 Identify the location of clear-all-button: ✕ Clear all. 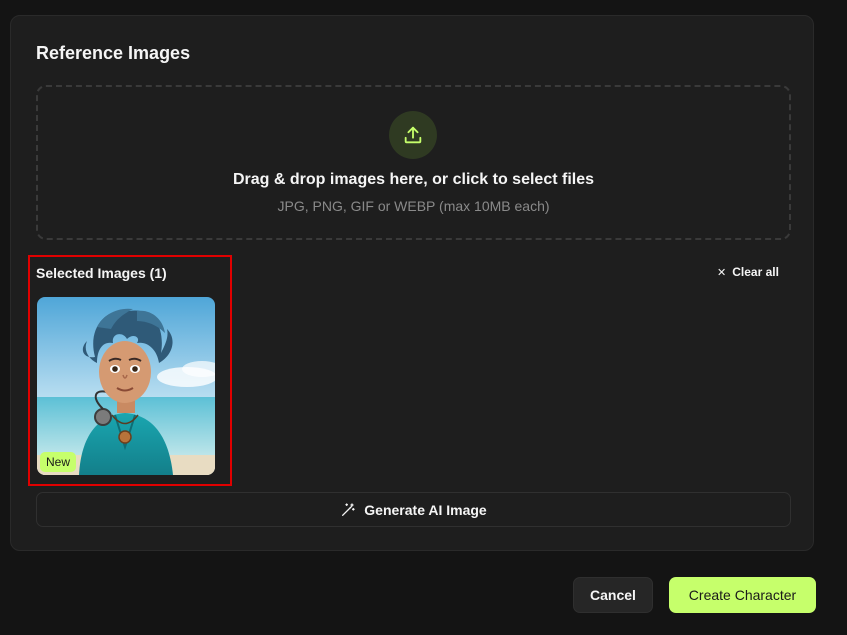
(748, 272).